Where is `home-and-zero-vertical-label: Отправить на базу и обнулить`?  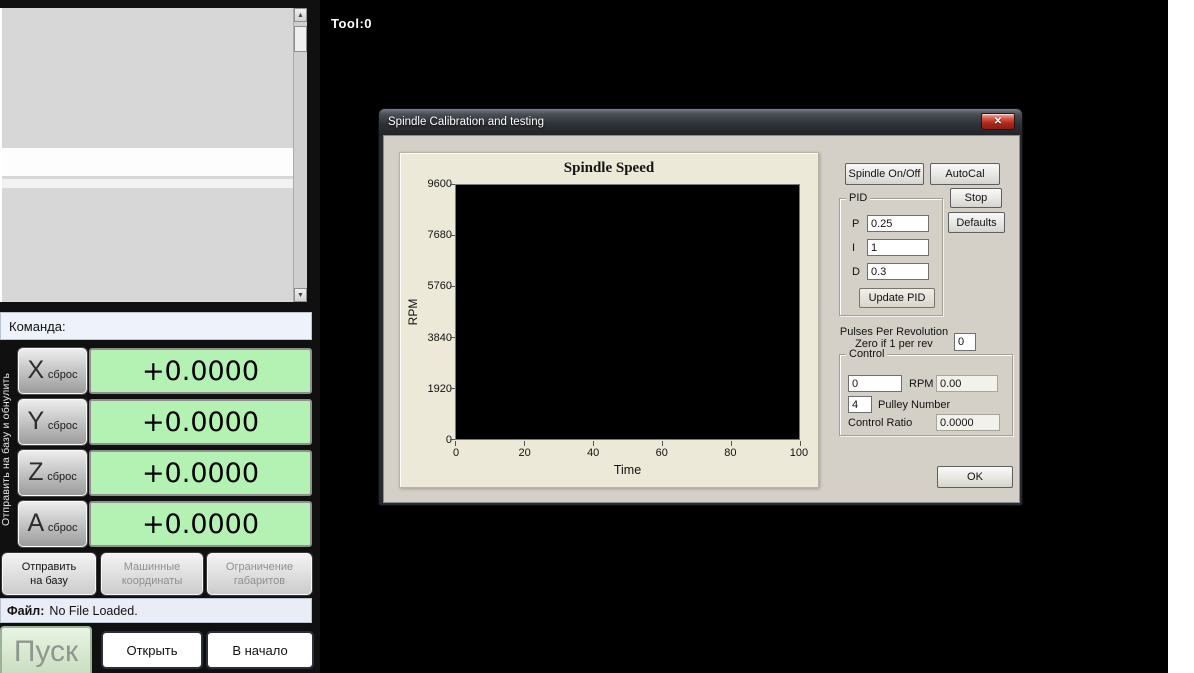 home-and-zero-vertical-label: Отправить на базу и обнулить is located at coordinates (6, 449).